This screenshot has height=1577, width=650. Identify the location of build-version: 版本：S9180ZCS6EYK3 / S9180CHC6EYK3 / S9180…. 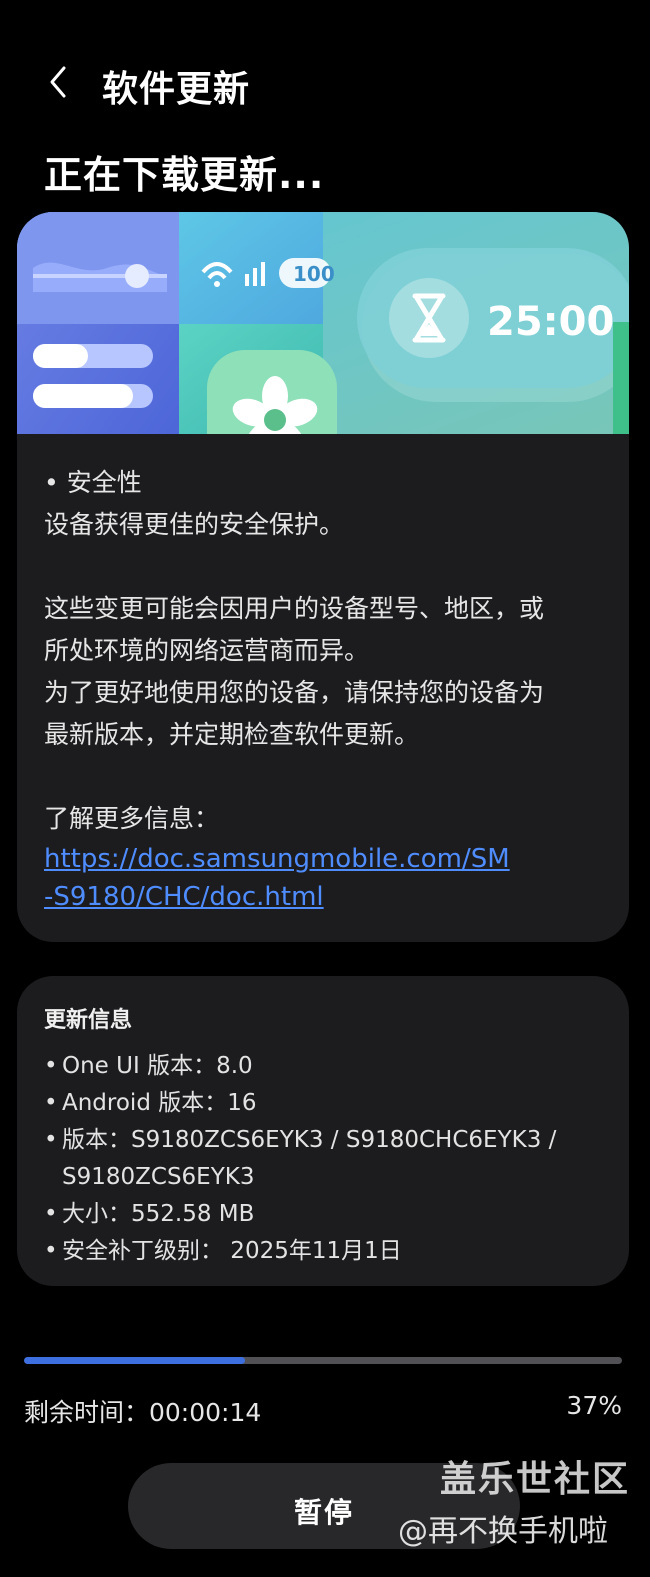
(326, 1159).